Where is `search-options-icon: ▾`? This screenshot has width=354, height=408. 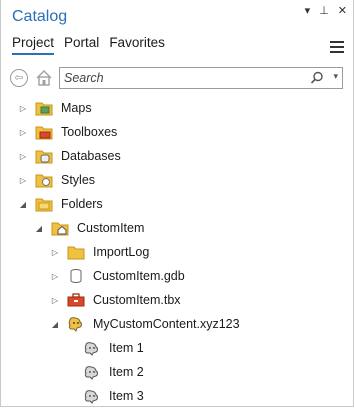
search-options-icon: ▾ is located at coordinates (335, 76).